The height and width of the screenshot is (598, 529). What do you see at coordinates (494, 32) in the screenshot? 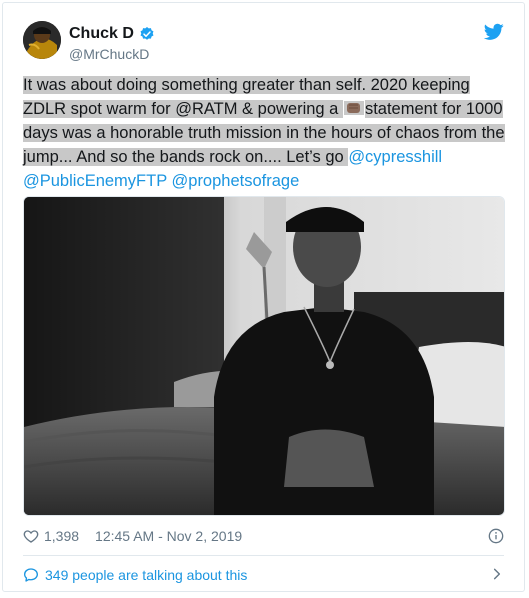
I see `twitter-bird-icon` at bounding box center [494, 32].